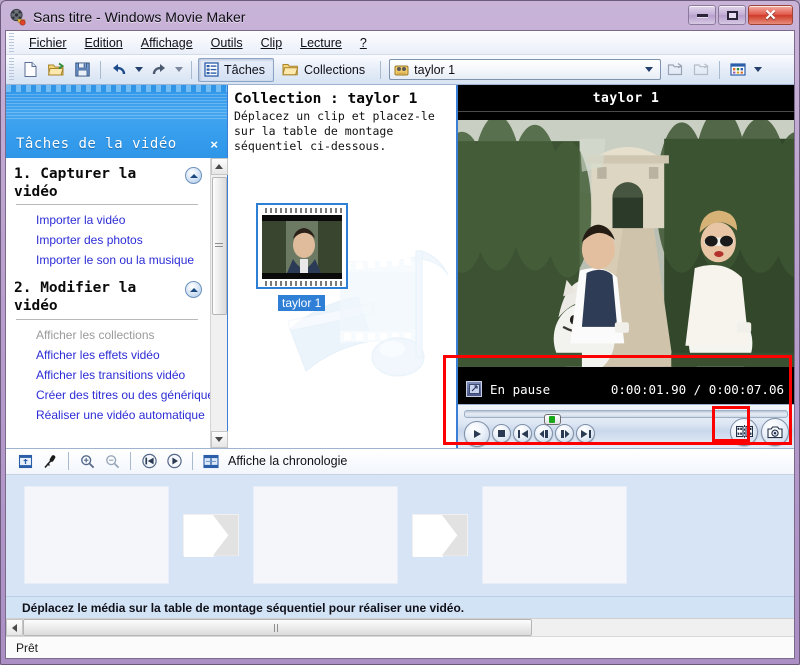 The image size is (800, 665). I want to click on collection-up-button, so click(701, 69).